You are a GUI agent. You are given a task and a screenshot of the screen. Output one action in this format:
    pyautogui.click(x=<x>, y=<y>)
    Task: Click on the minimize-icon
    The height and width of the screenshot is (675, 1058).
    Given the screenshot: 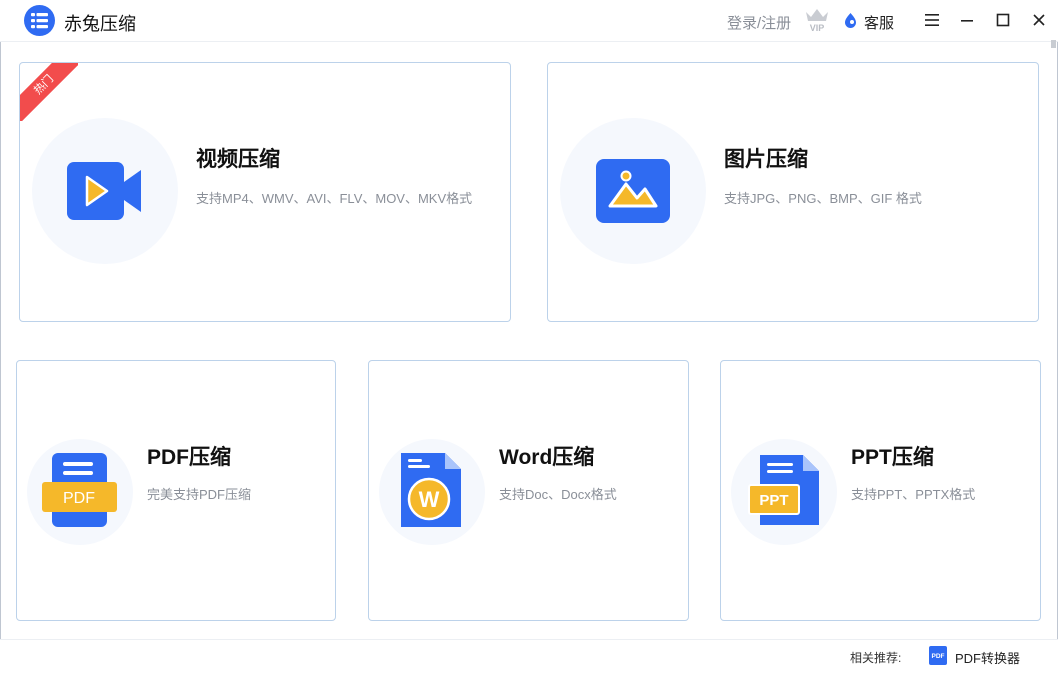 What is the action you would take?
    pyautogui.click(x=967, y=20)
    